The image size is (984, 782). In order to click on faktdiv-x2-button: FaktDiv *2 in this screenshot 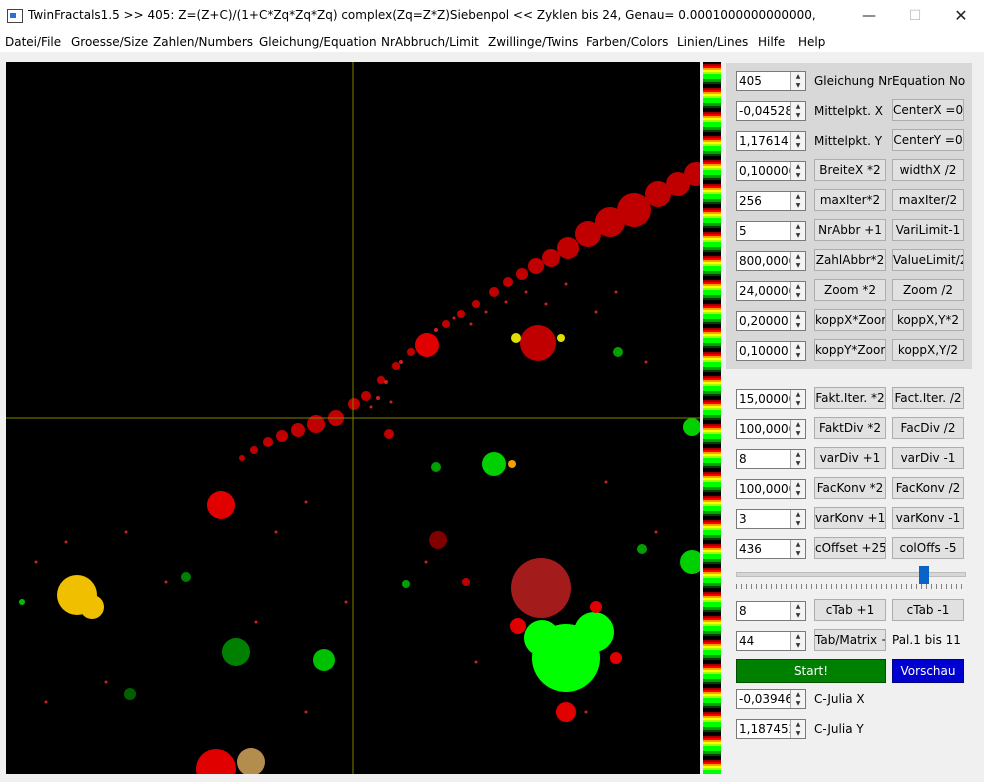, I will do `click(850, 428)`.